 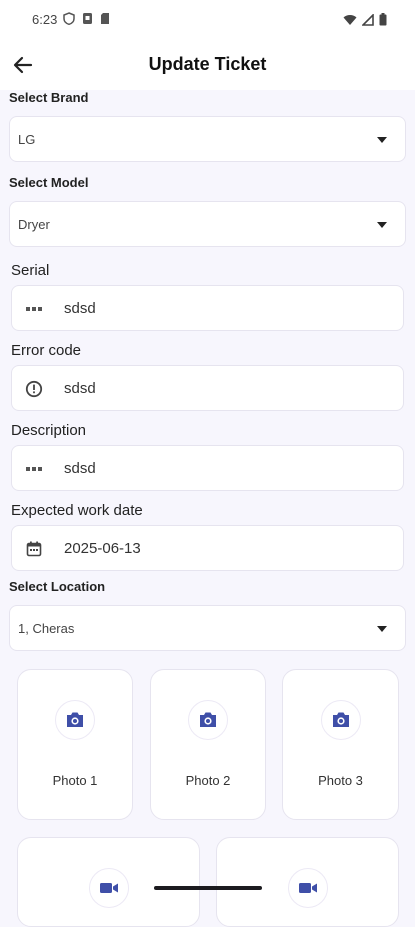 What do you see at coordinates (208, 780) in the screenshot?
I see `photo-2-label: Photo 2` at bounding box center [208, 780].